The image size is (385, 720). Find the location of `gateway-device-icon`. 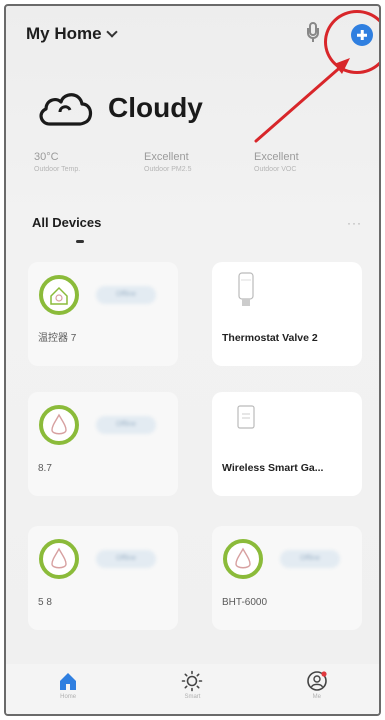

gateway-device-icon is located at coordinates (246, 417).